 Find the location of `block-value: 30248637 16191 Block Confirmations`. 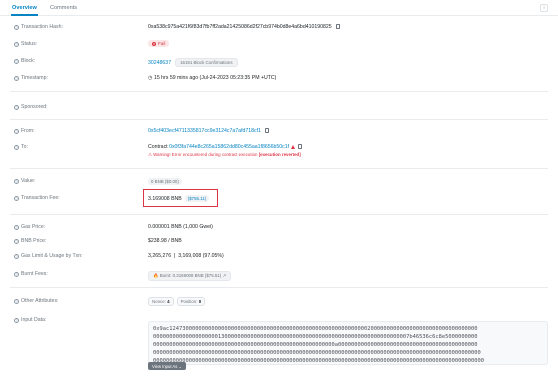

block-value: 30248637 16191 Block Confirmations is located at coordinates (193, 62).